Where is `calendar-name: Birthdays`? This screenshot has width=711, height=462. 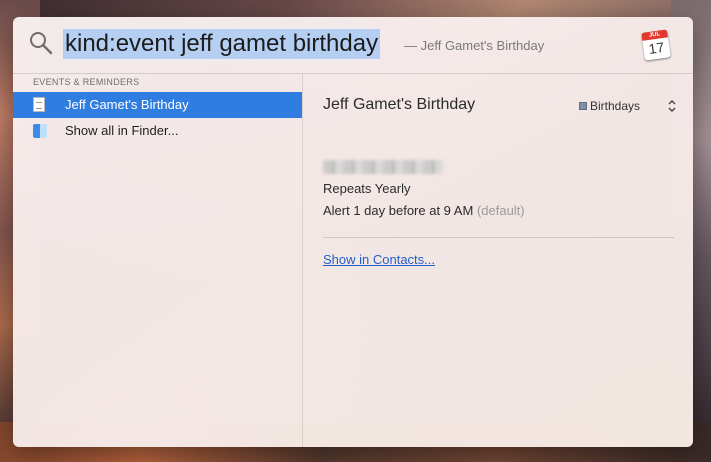 calendar-name: Birthdays is located at coordinates (615, 106).